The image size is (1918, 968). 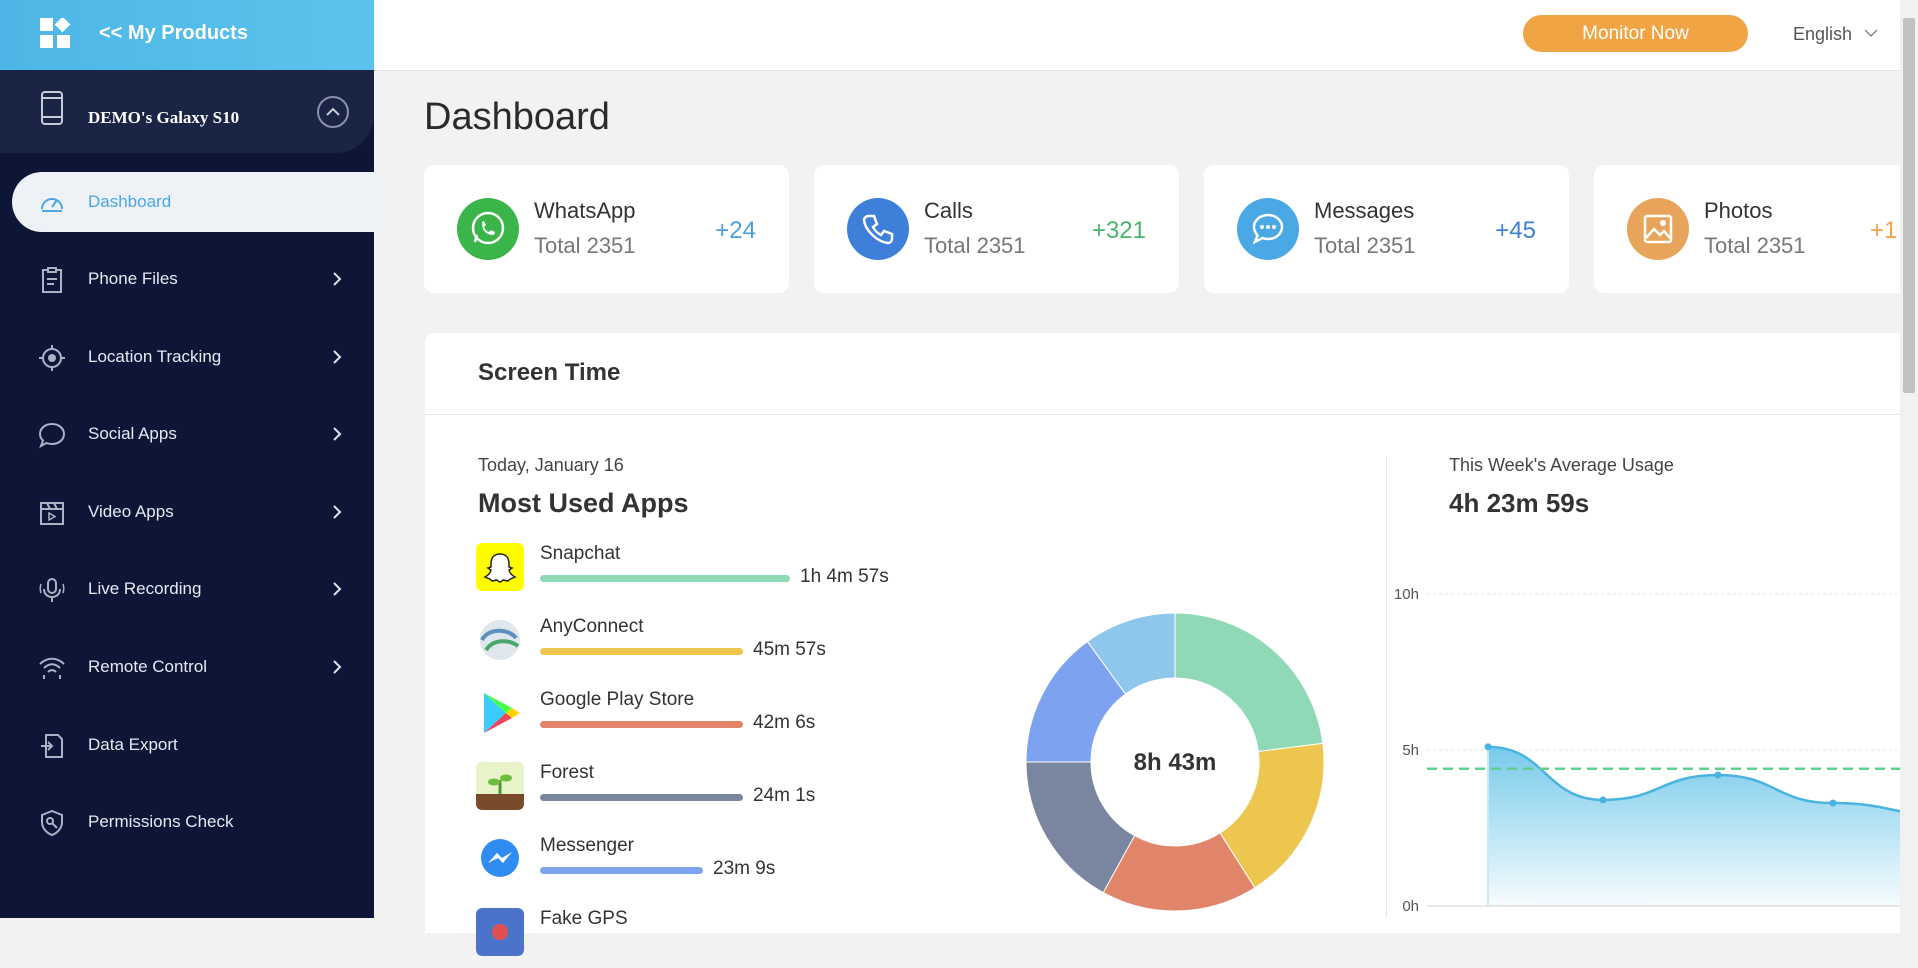 What do you see at coordinates (1364, 210) in the screenshot?
I see `card-title: Messages` at bounding box center [1364, 210].